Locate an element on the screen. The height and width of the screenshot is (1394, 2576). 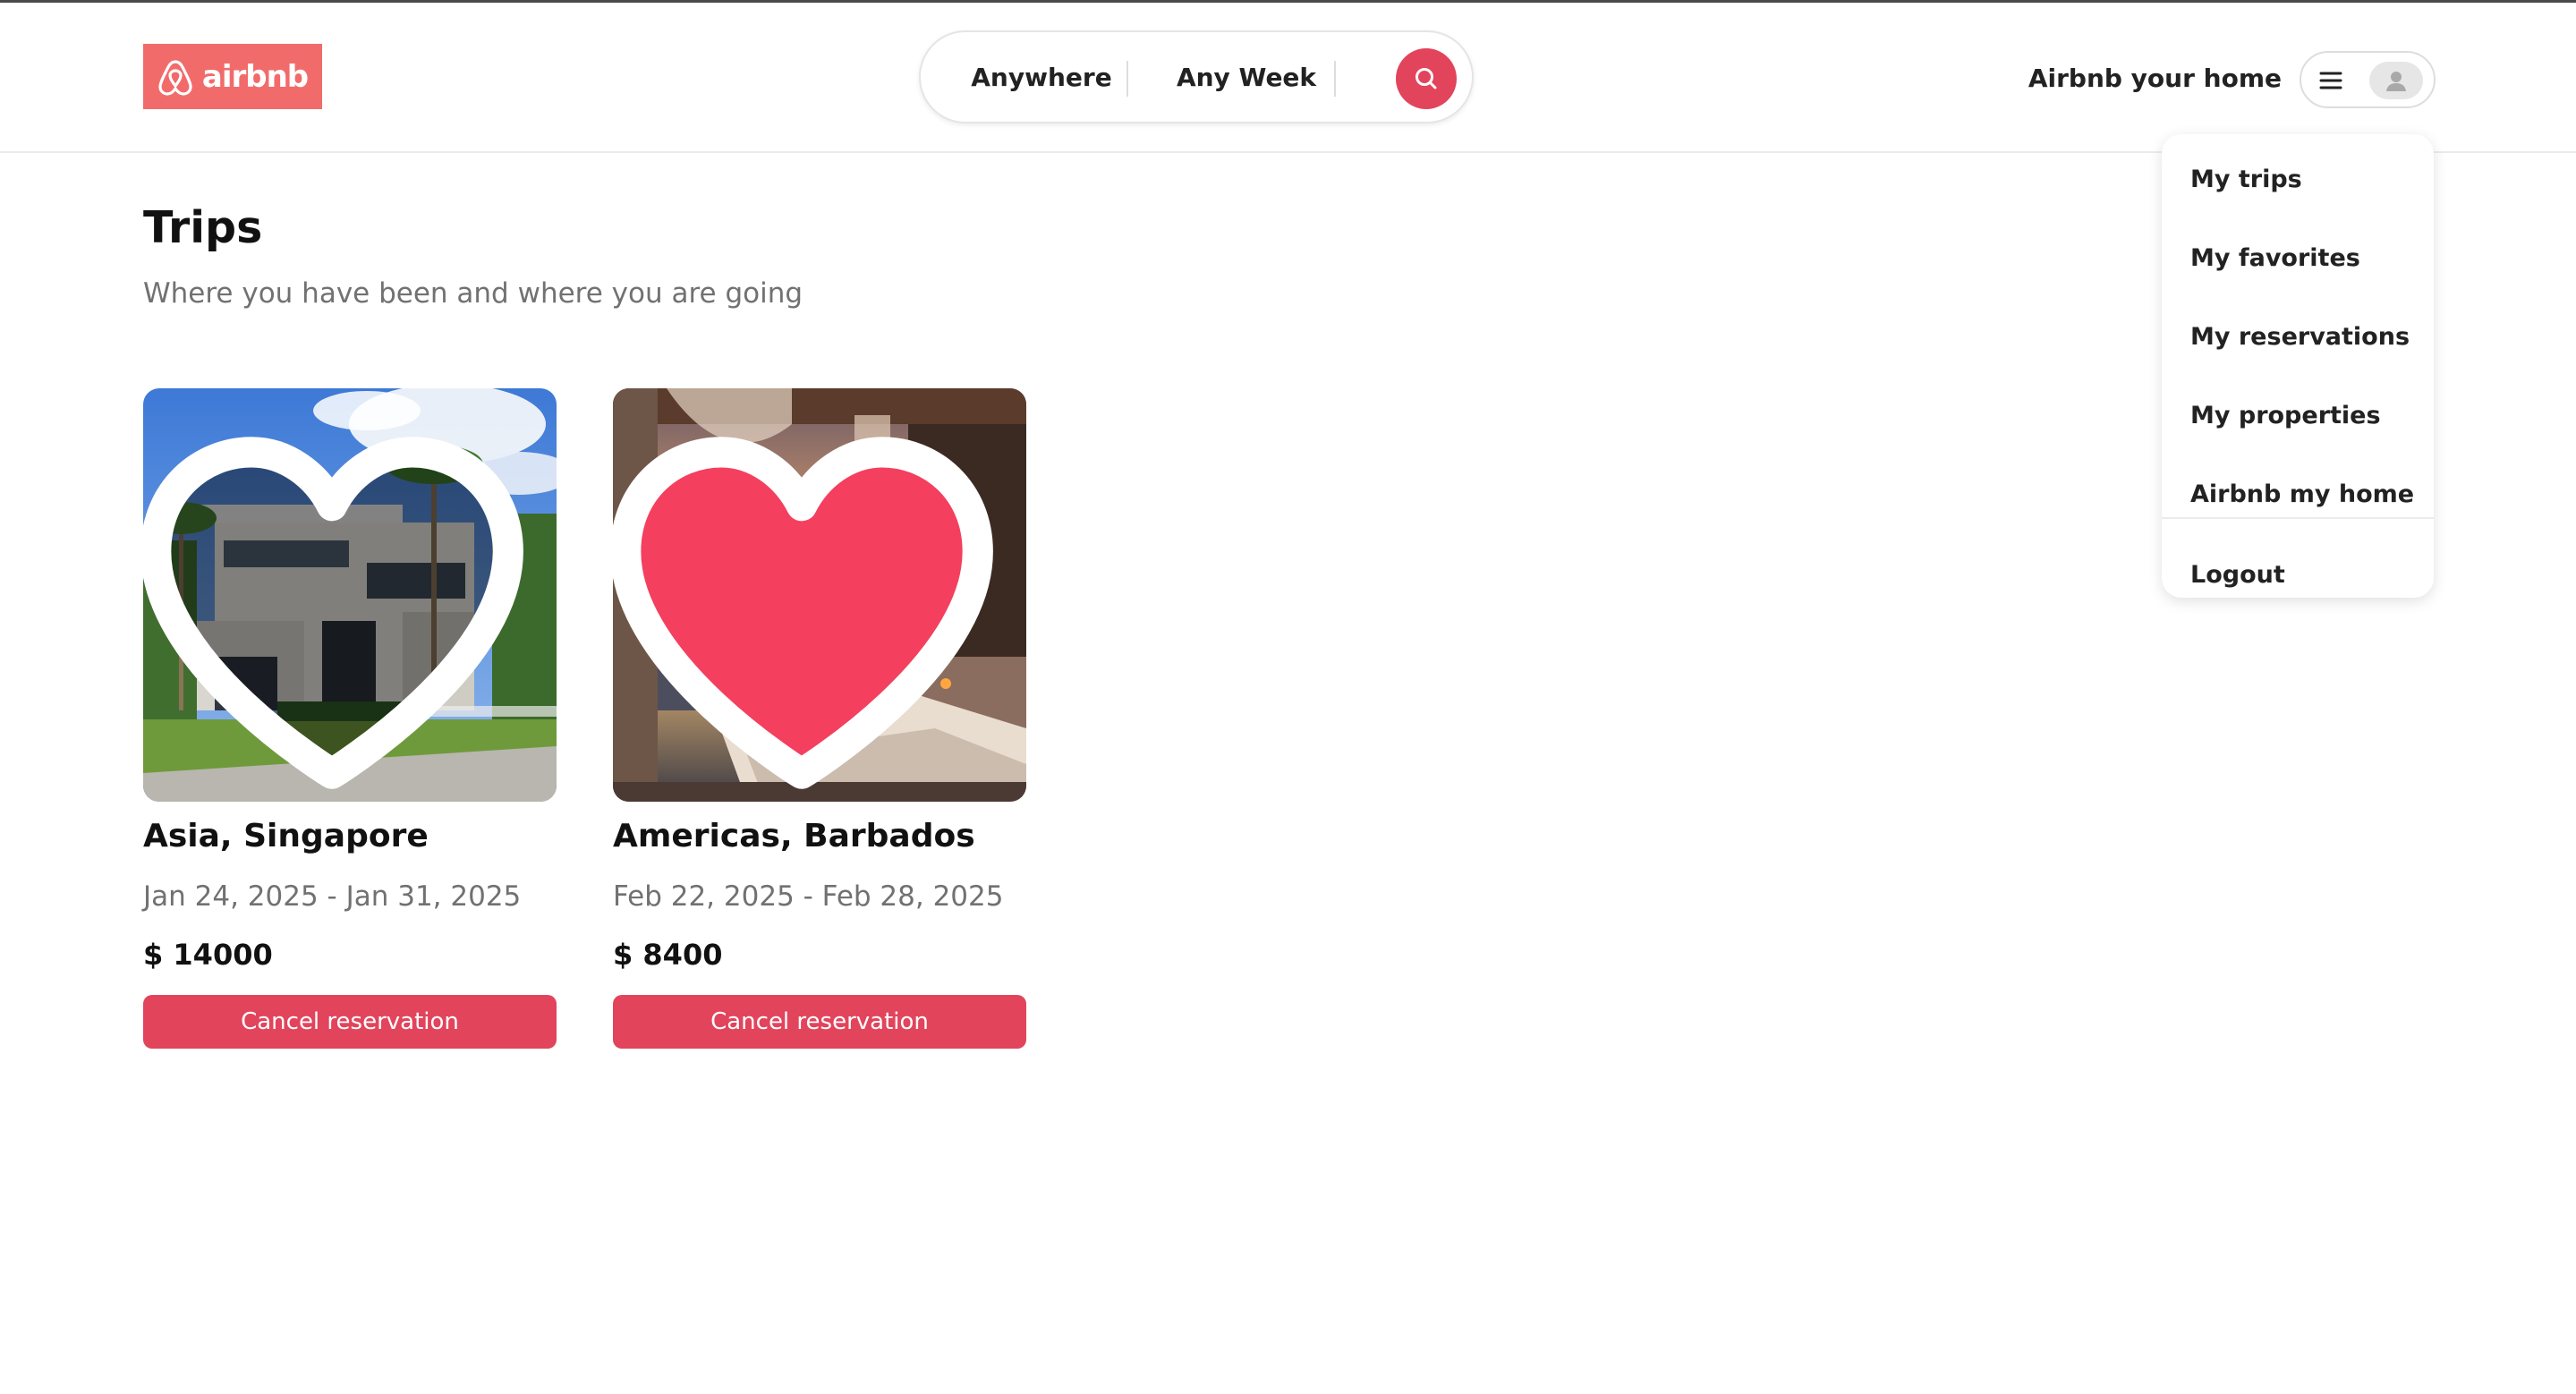
listing-photo-modern-villa is located at coordinates (350, 595).